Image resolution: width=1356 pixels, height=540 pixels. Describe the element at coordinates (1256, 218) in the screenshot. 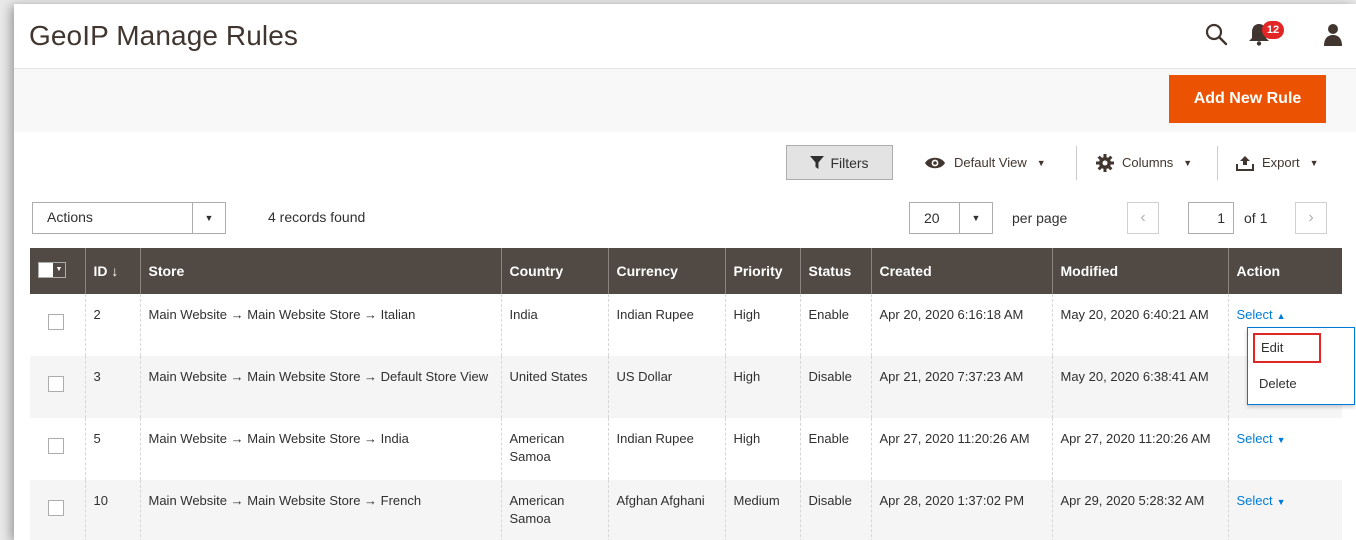

I see `total-pages-label: of 1` at that location.